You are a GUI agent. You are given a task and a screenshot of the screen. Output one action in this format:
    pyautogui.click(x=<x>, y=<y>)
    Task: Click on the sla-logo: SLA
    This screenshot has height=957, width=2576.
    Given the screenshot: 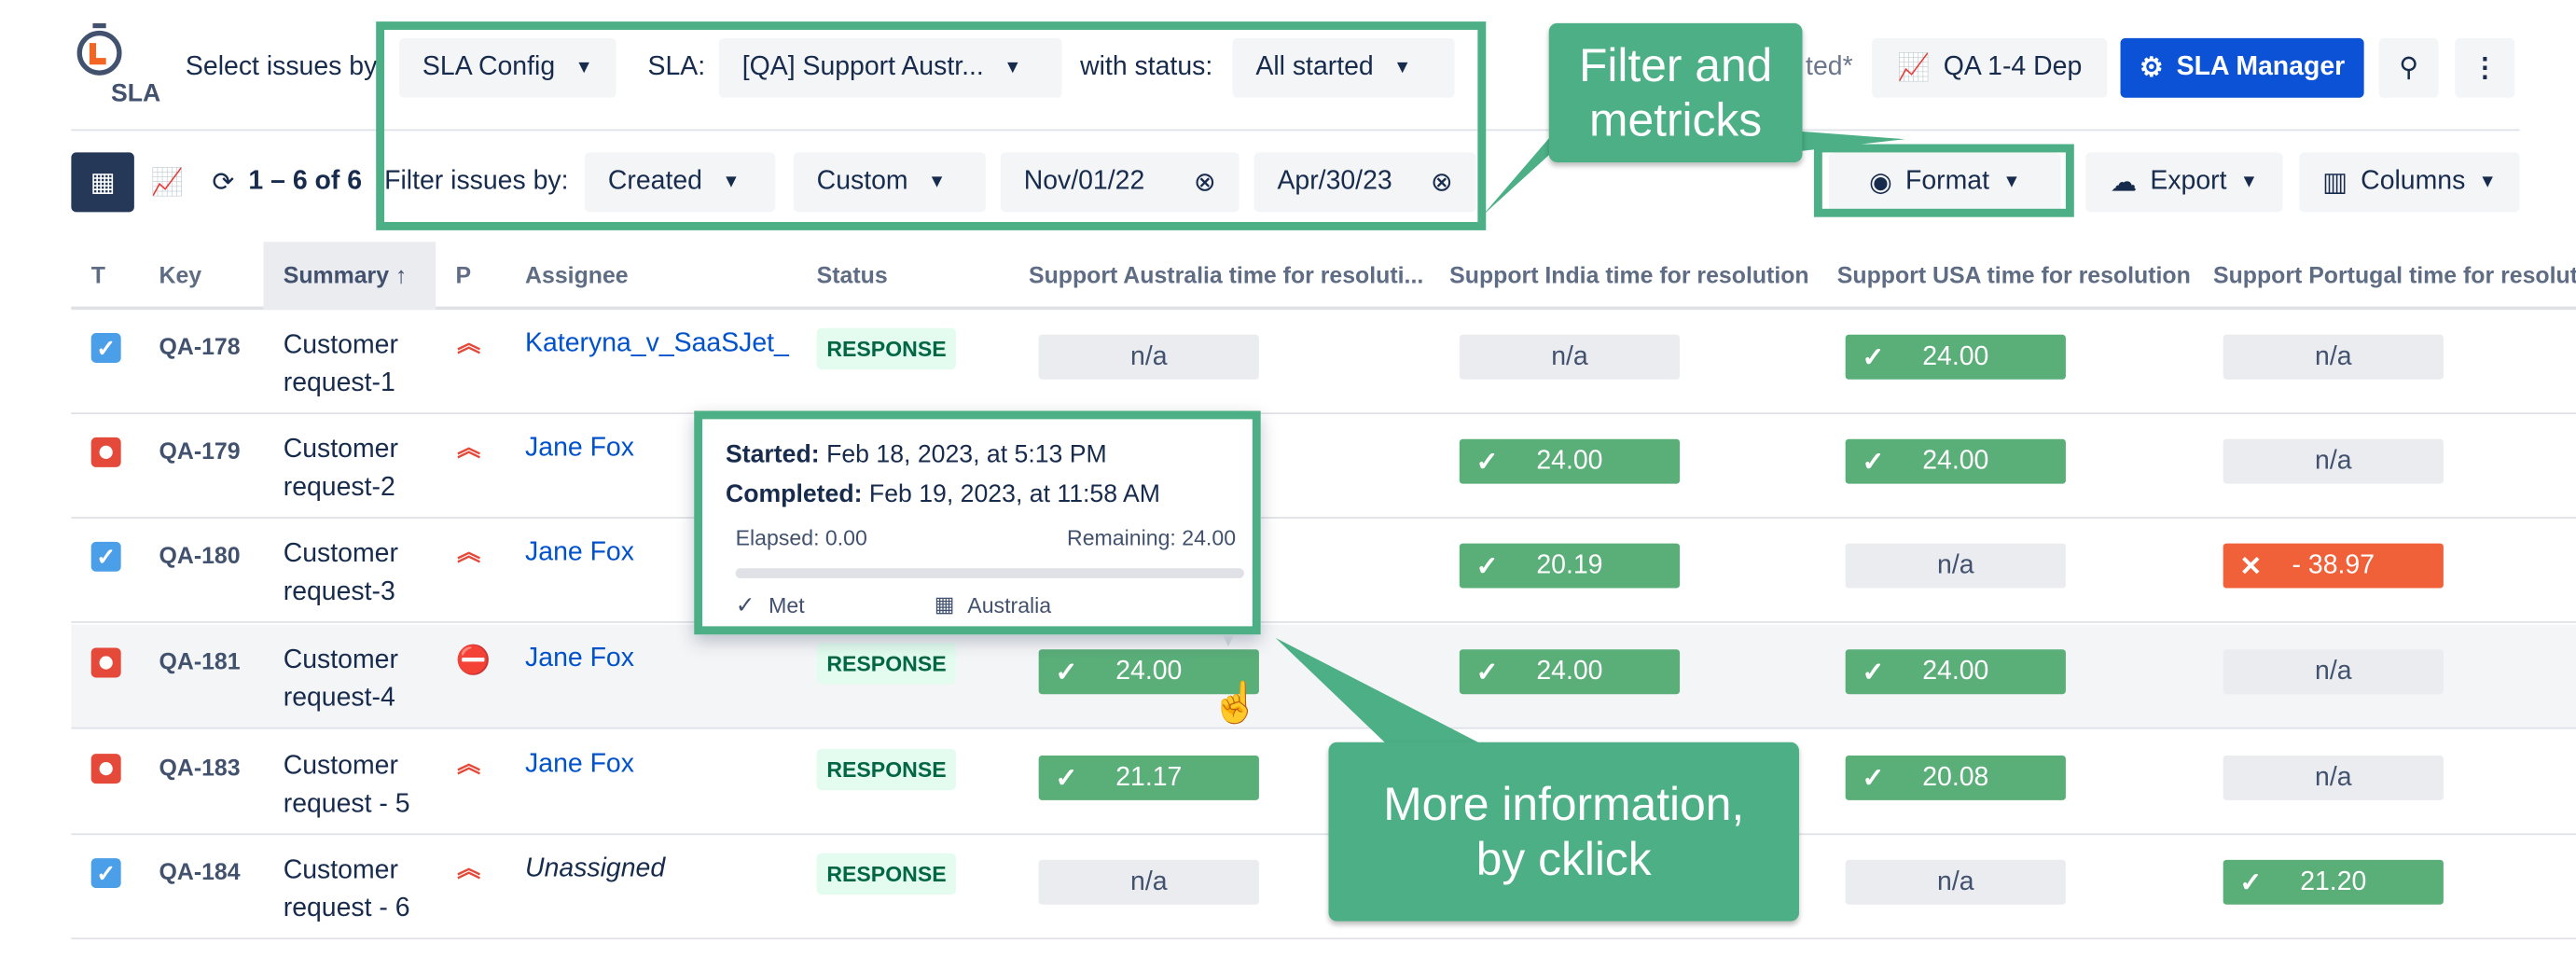 What is the action you would take?
    pyautogui.click(x=124, y=65)
    